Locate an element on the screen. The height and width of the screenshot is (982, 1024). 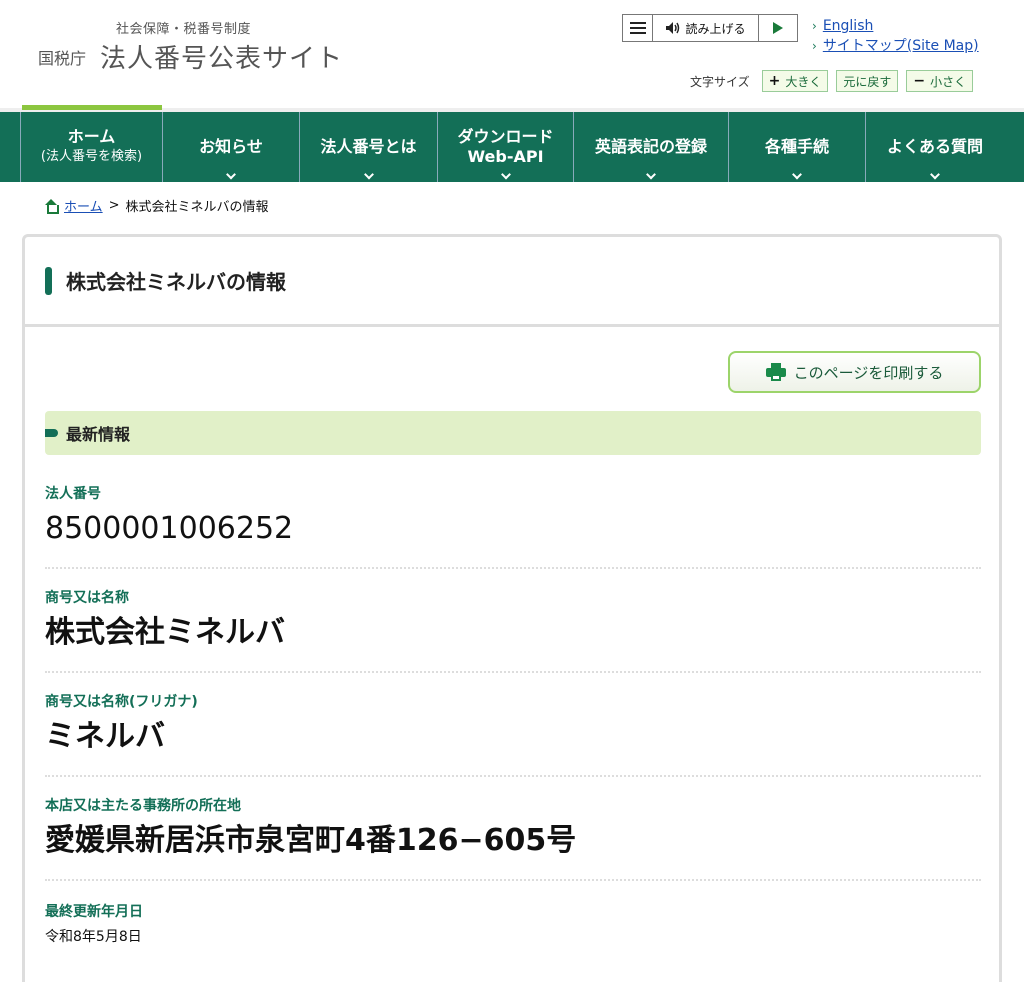
font-size-smaller-button: − 小さく is located at coordinates (940, 81).